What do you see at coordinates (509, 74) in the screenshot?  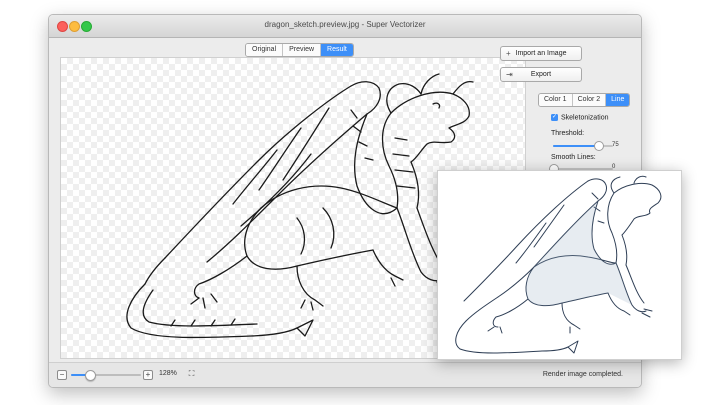 I see `export-icon: ⇥` at bounding box center [509, 74].